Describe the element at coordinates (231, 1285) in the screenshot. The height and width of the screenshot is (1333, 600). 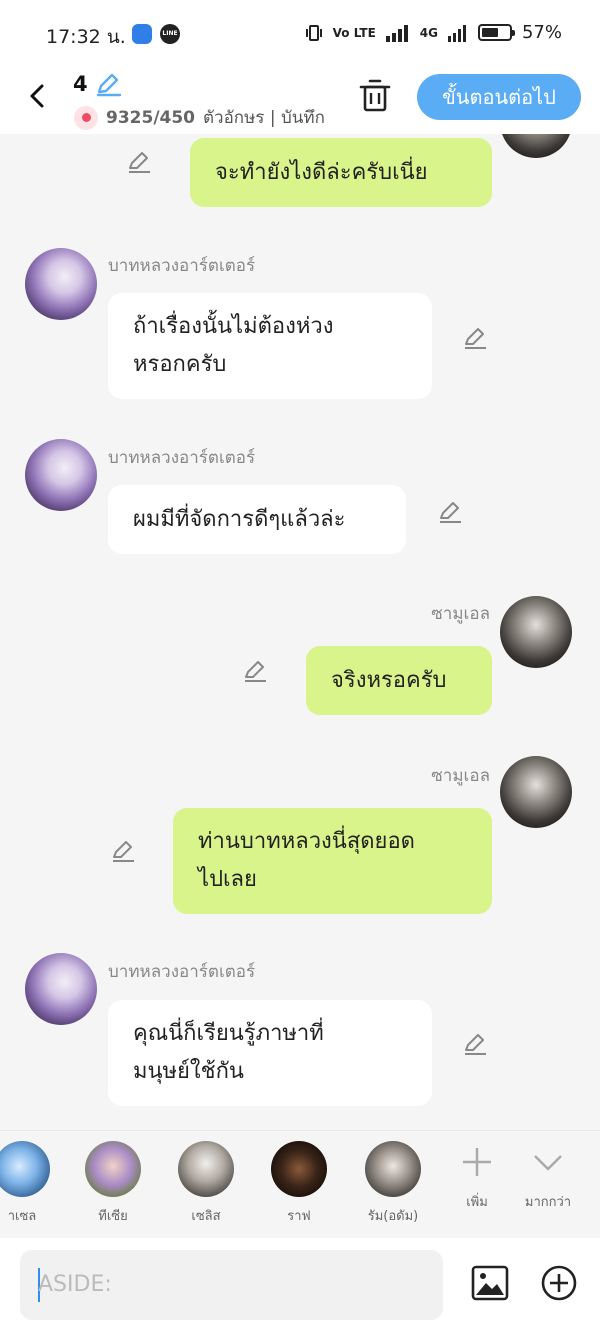
I see `message-input: ASIDE:` at that location.